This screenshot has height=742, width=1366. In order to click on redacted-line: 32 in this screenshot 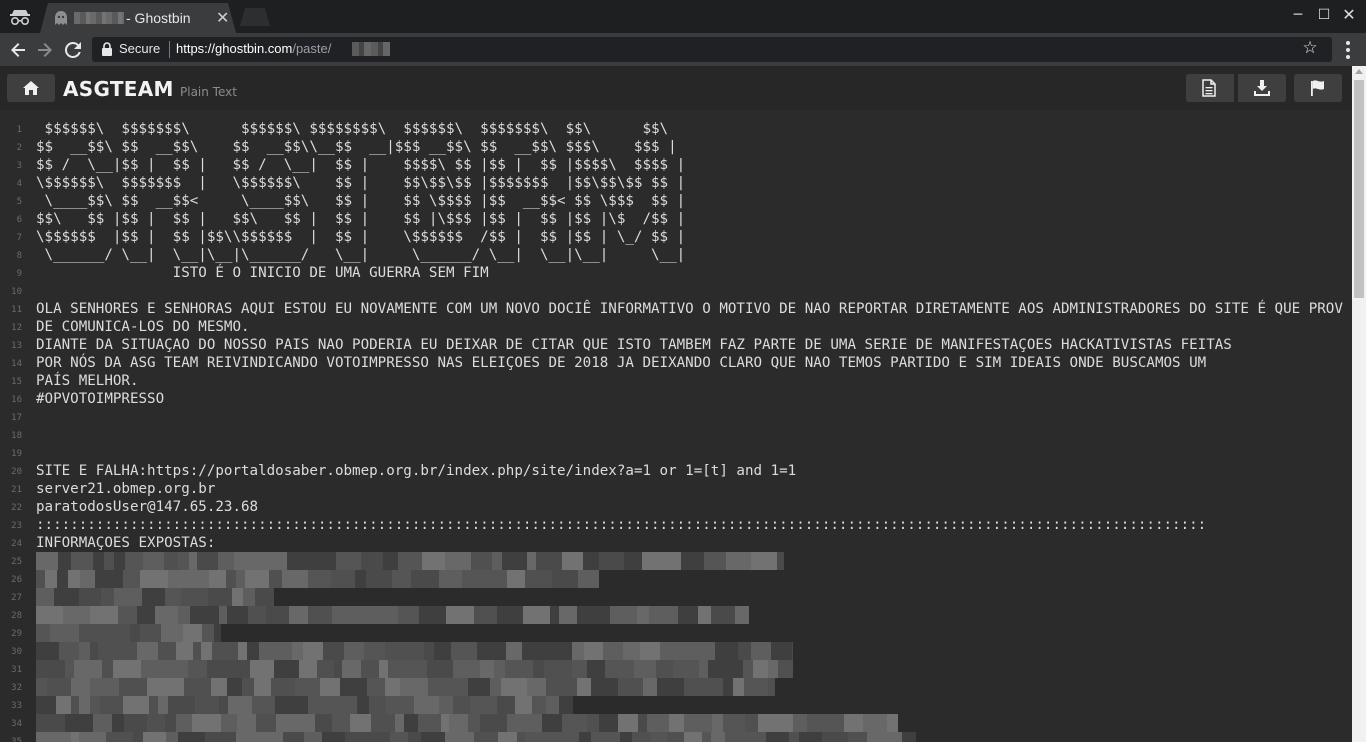, I will do `click(676, 687)`.